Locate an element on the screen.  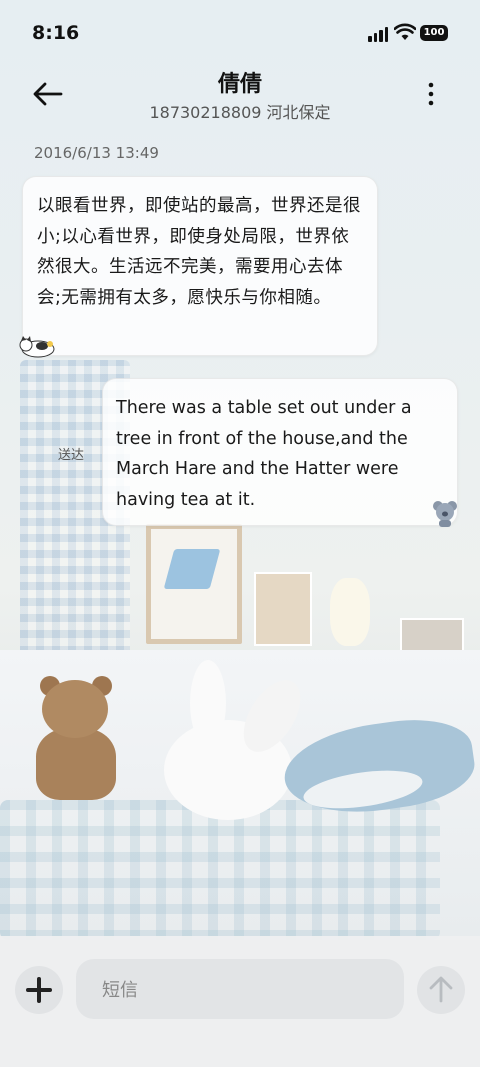
wallpaper-bunny-pillow is located at coordinates (238, 740).